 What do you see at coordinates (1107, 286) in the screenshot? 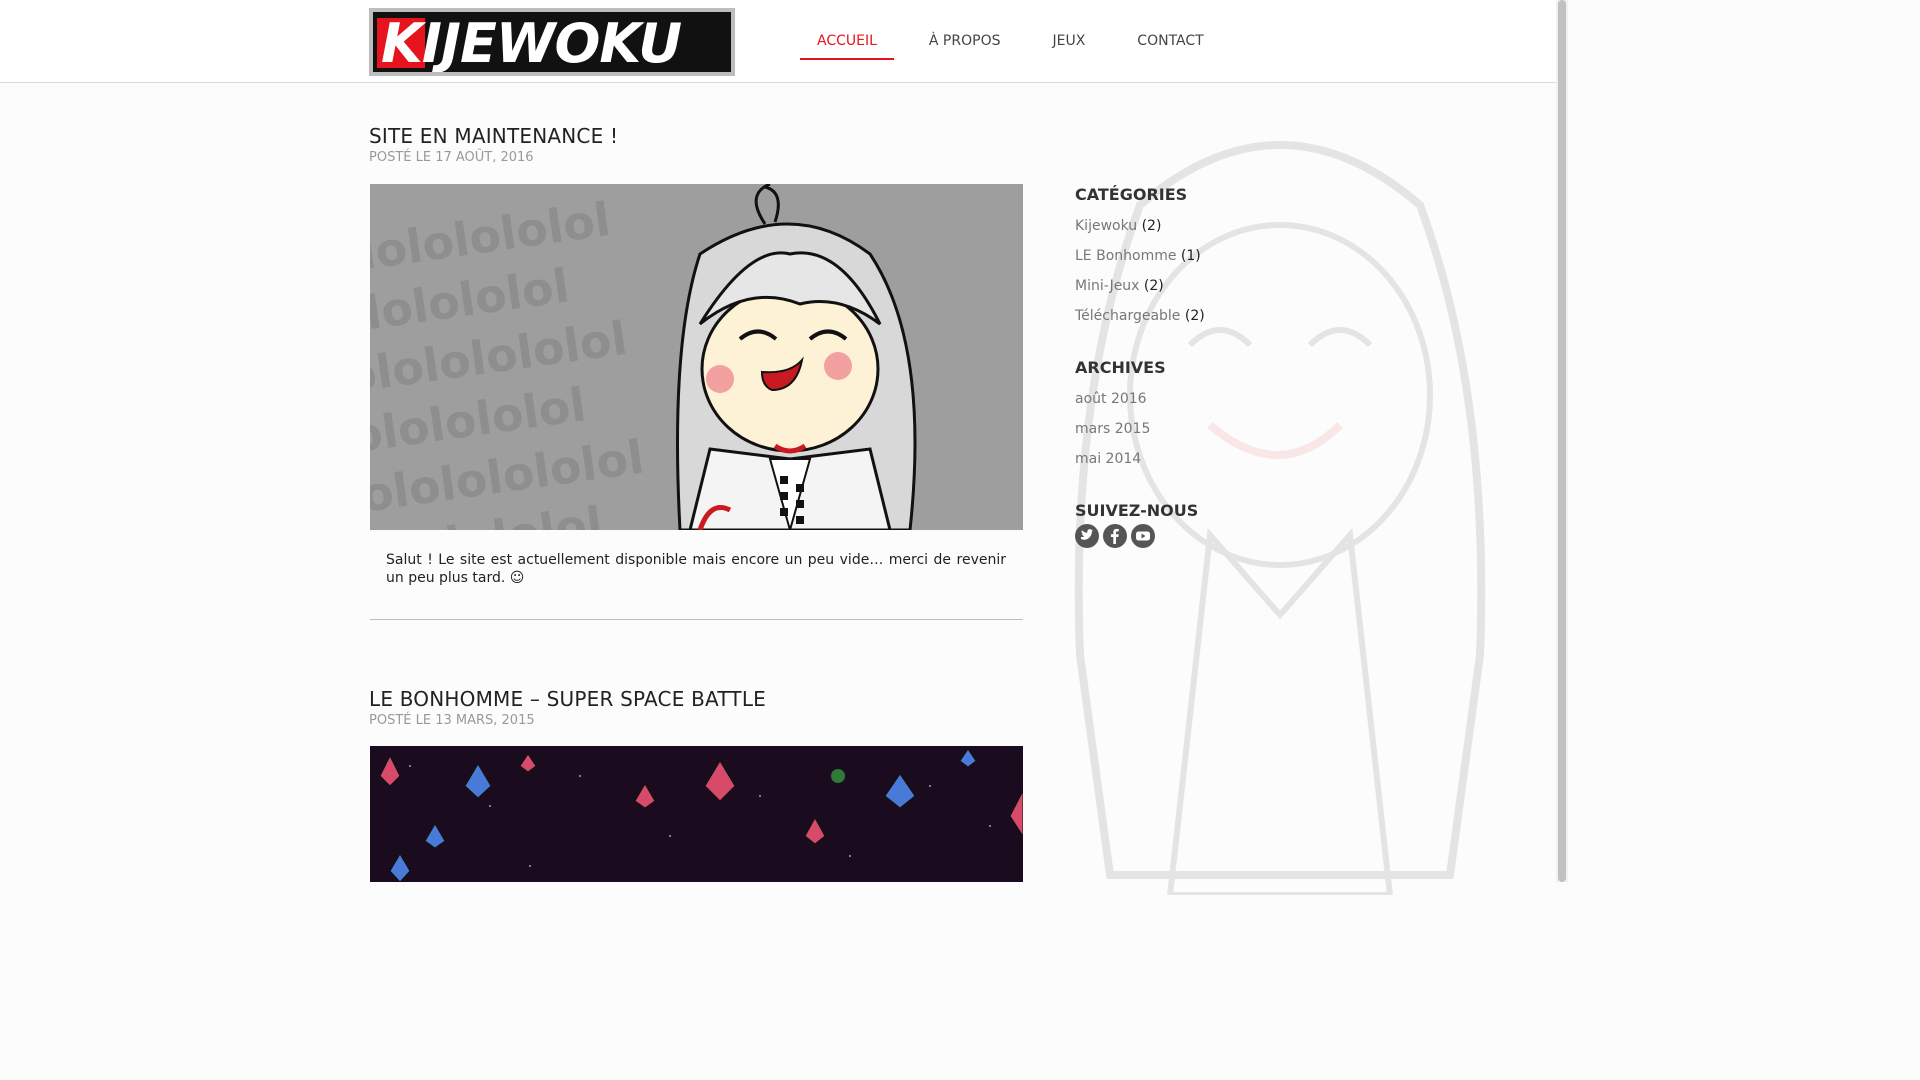
I see `category-link-mini-jeux: Mini-Jeux` at bounding box center [1107, 286].